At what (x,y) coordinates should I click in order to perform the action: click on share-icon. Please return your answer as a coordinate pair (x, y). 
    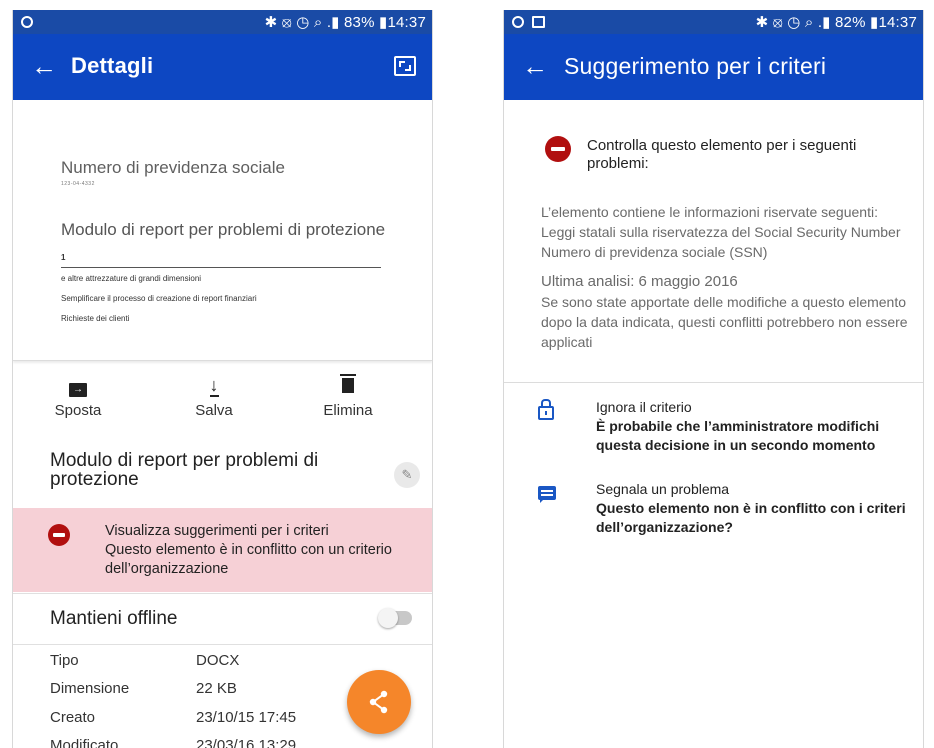
    Looking at the image, I should click on (378, 702).